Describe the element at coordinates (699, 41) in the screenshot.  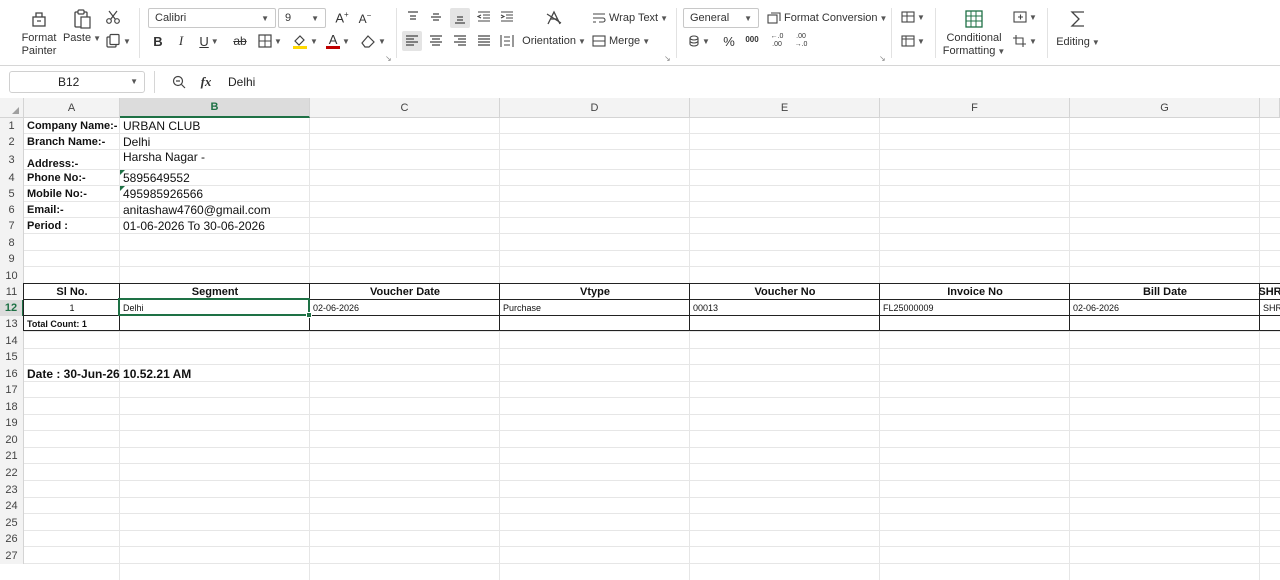
I see `accounting-format-button: ▼` at that location.